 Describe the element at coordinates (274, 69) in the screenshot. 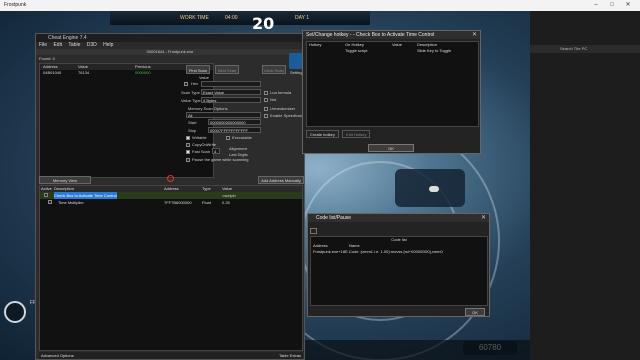

I see `undo-scan-button: Undo Scan` at that location.